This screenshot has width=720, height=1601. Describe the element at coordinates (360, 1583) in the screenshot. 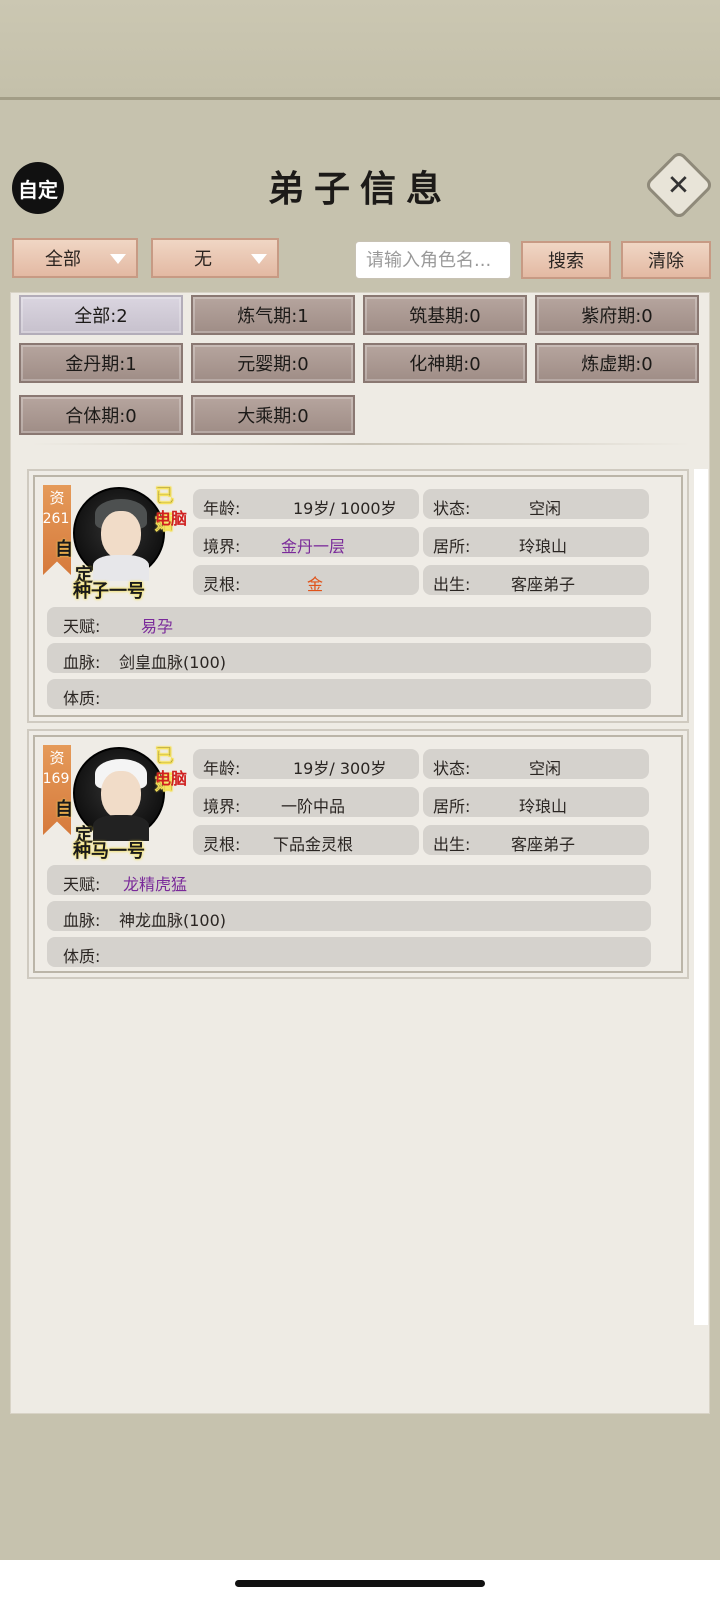

I see `home-indicator` at that location.